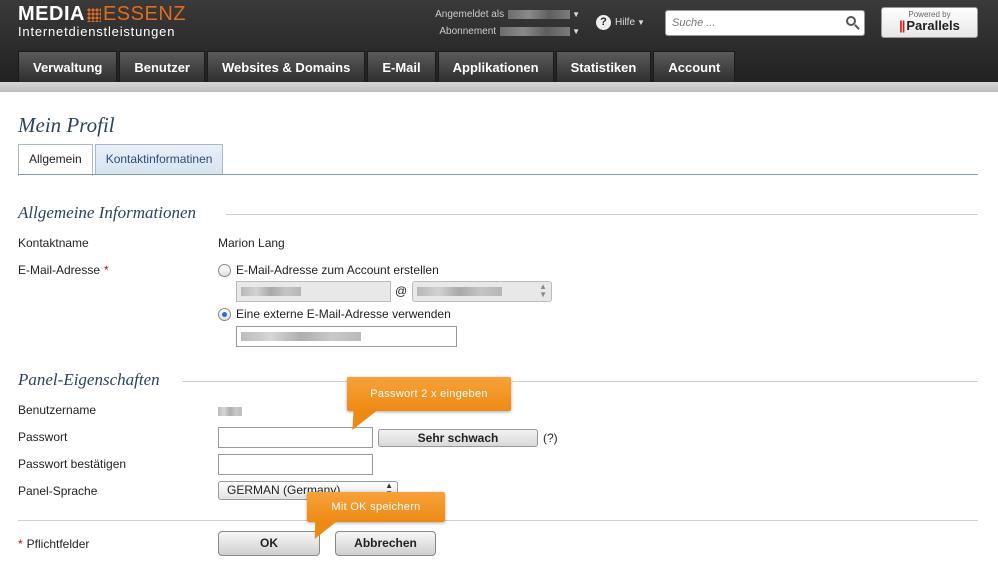 This screenshot has width=998, height=574. I want to click on nav-underline-bar, so click(499, 87).